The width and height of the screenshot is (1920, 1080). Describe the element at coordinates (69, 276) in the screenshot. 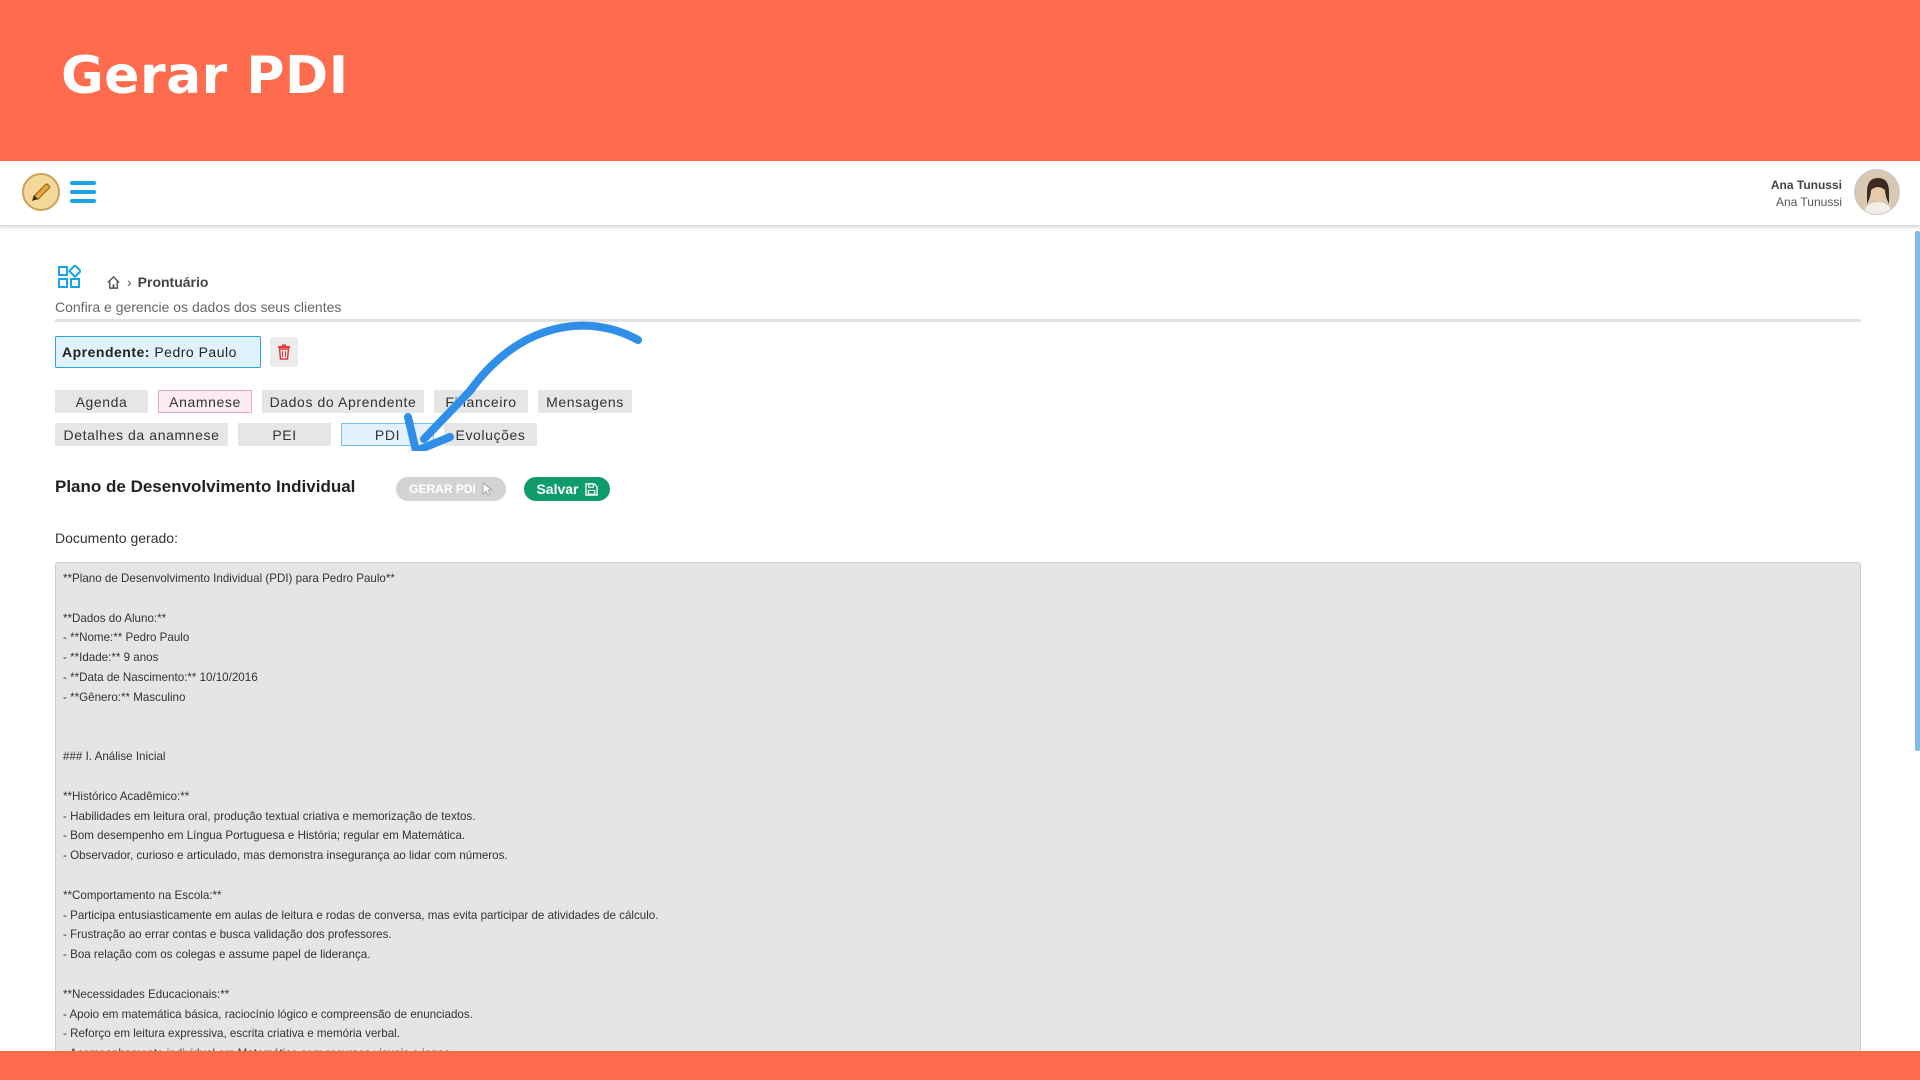

I see `dashboard-grid-icon` at that location.